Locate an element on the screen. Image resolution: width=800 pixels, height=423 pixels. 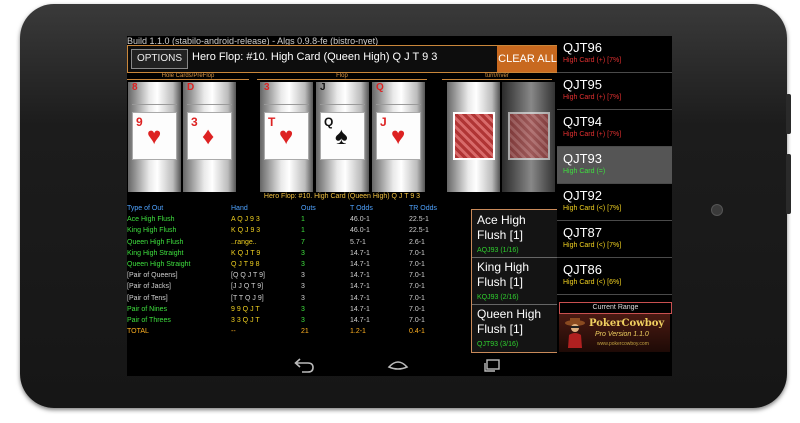
turn-odds: 5.7-1 is located at coordinates (358, 242).